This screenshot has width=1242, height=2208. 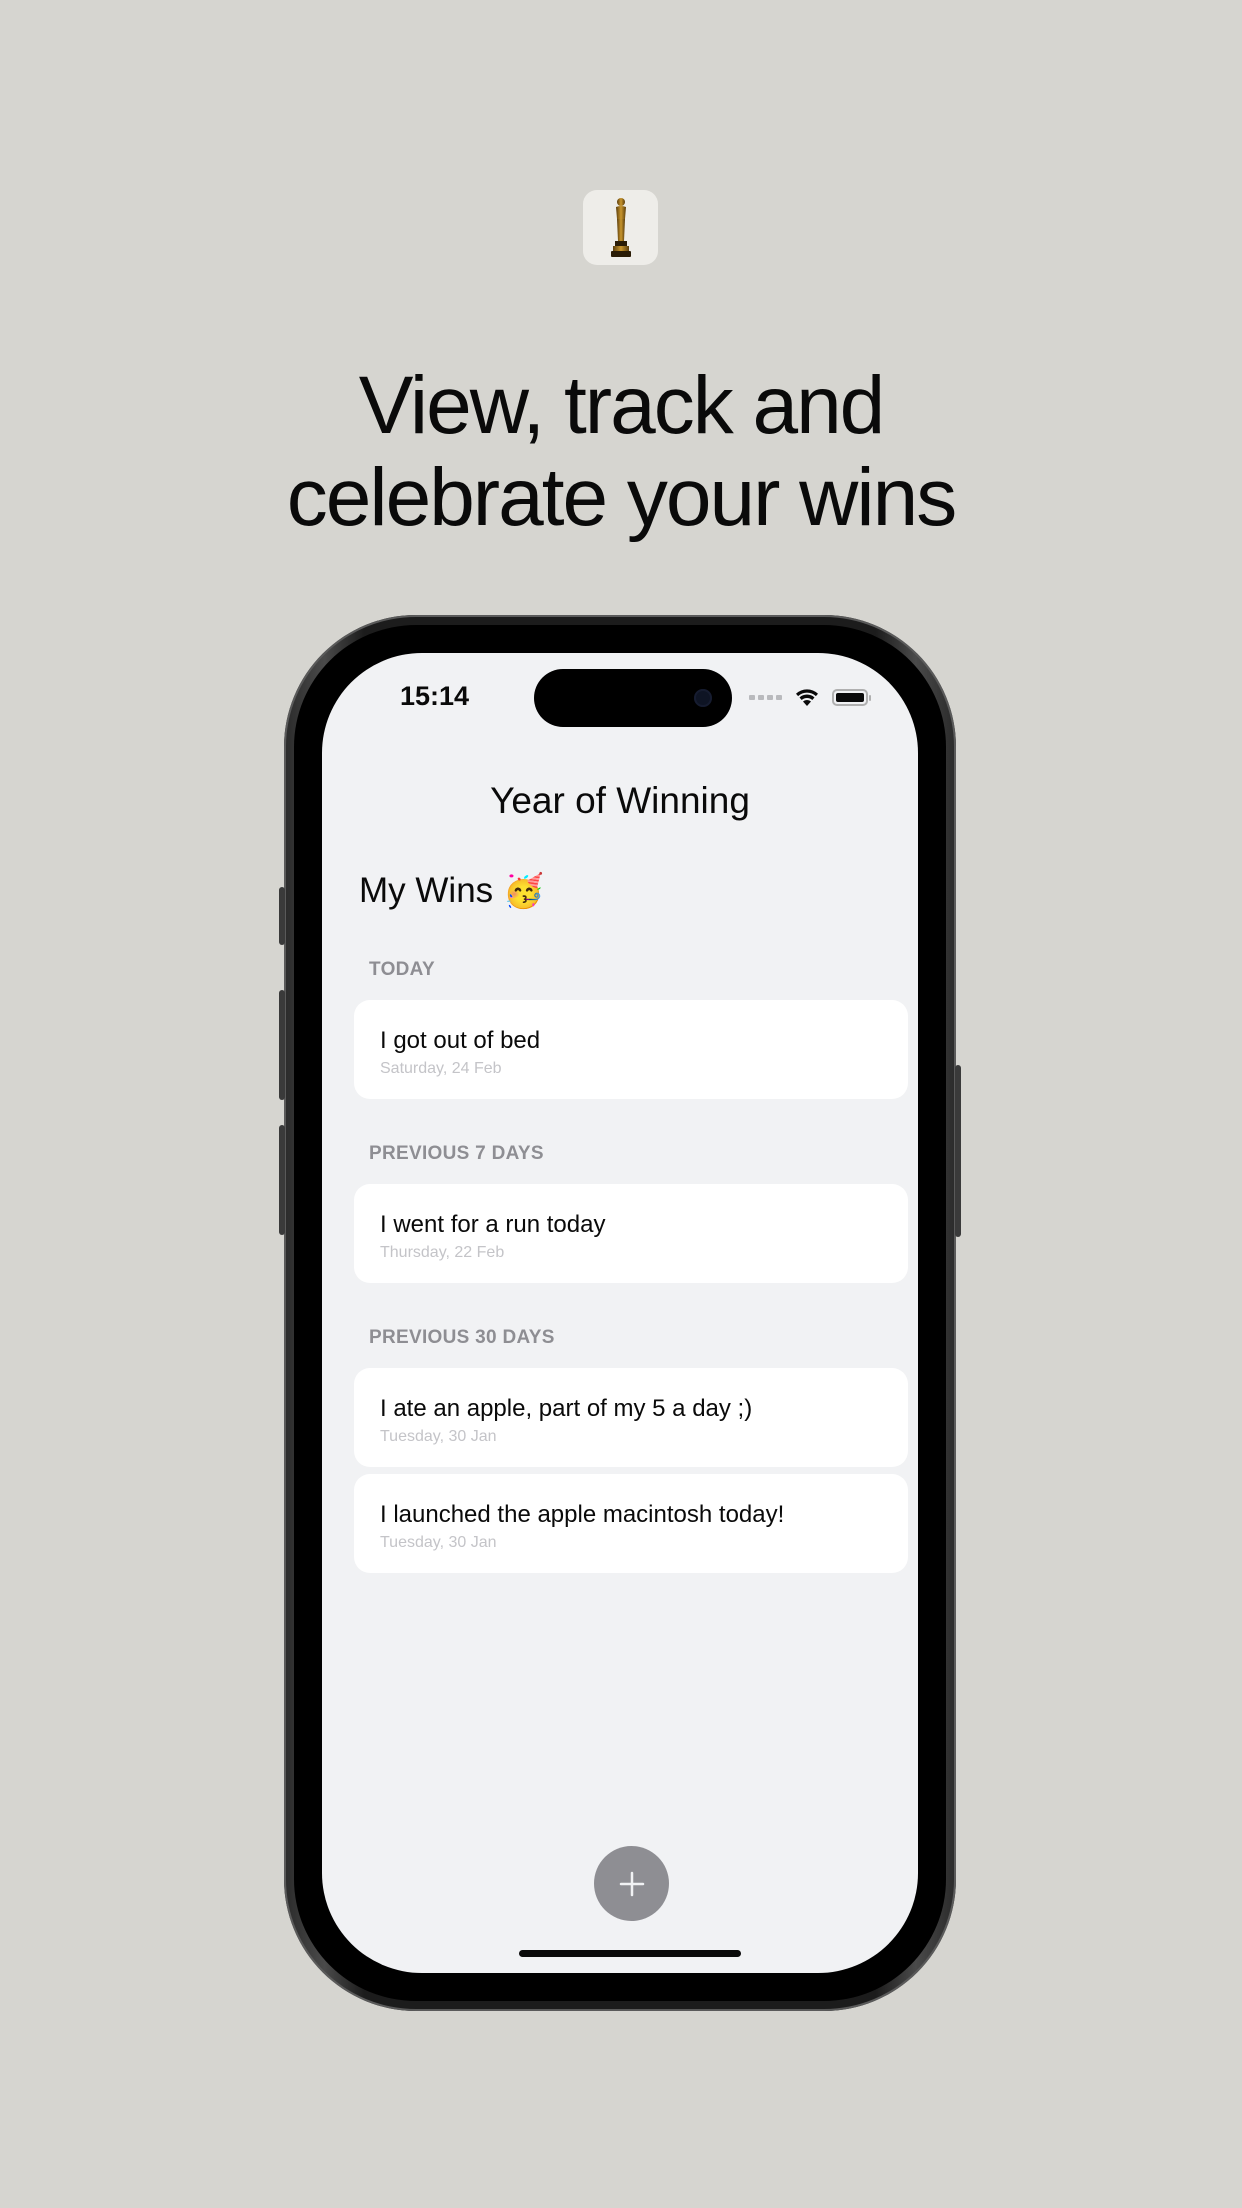 I want to click on trophy-statue-icon, so click(x=620, y=227).